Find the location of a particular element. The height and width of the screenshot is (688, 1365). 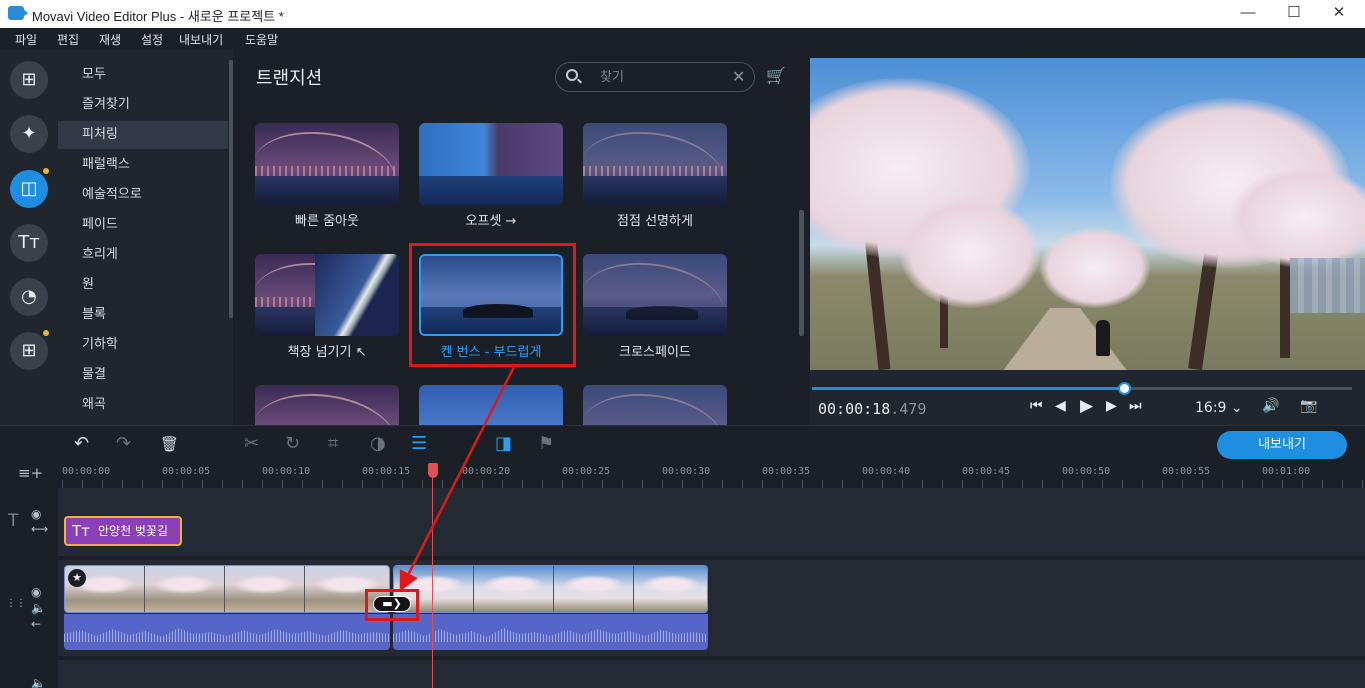

ruler-label: 00:00:15 is located at coordinates (386, 471).